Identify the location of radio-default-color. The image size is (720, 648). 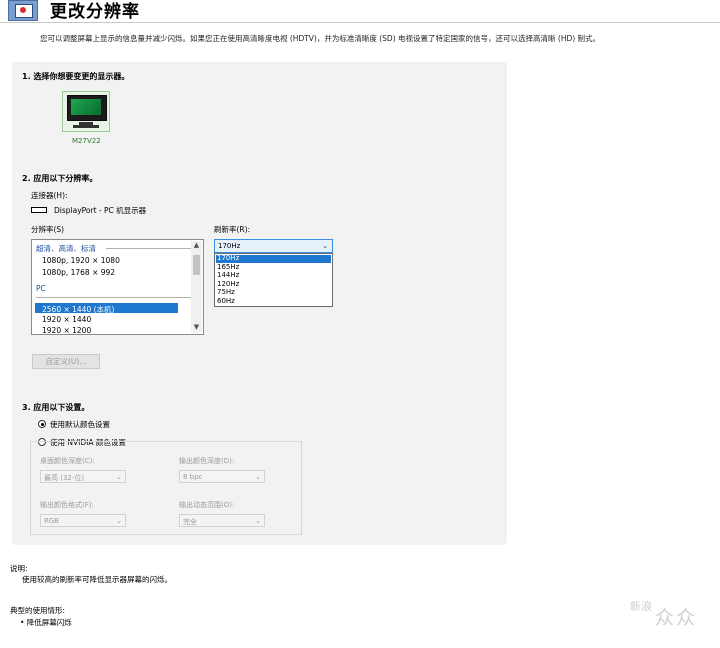
(42, 424).